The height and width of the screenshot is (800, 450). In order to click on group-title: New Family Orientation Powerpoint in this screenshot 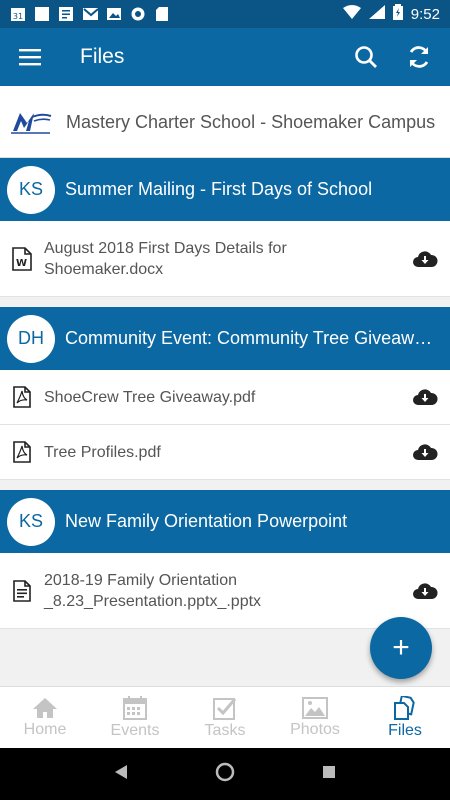, I will do `click(206, 521)`.